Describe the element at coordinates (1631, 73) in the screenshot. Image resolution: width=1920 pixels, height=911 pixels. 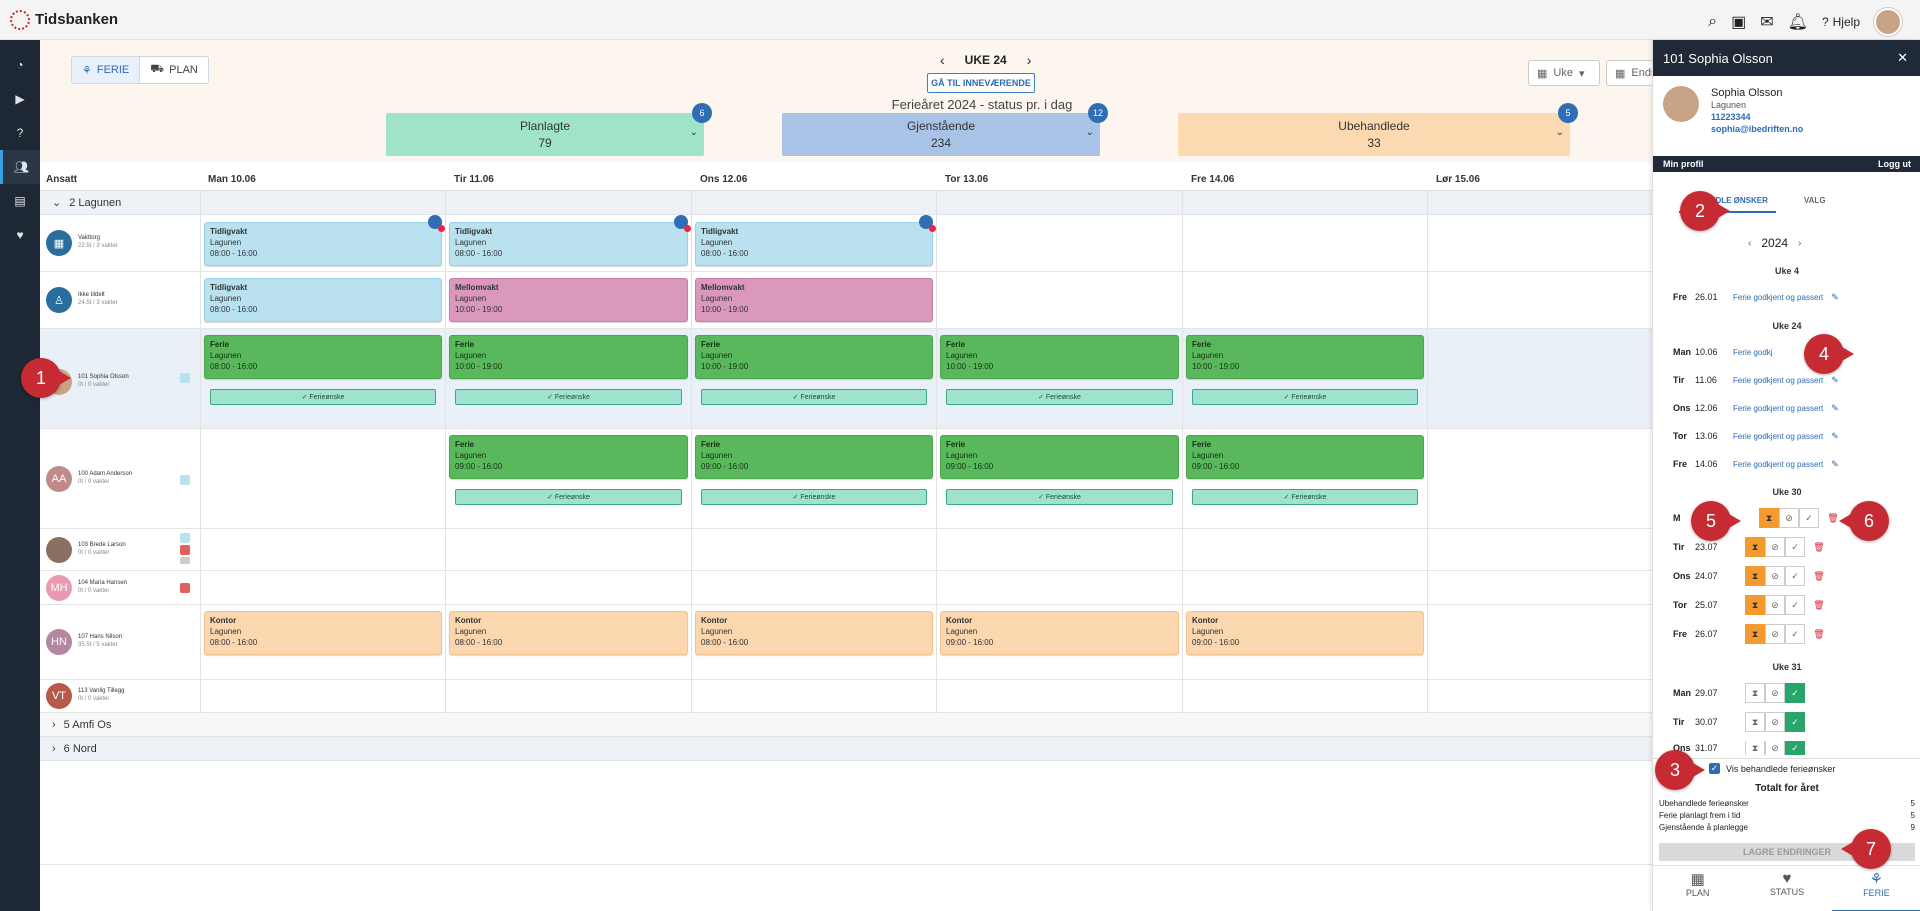
I see `end-select: ▦ Ends` at that location.